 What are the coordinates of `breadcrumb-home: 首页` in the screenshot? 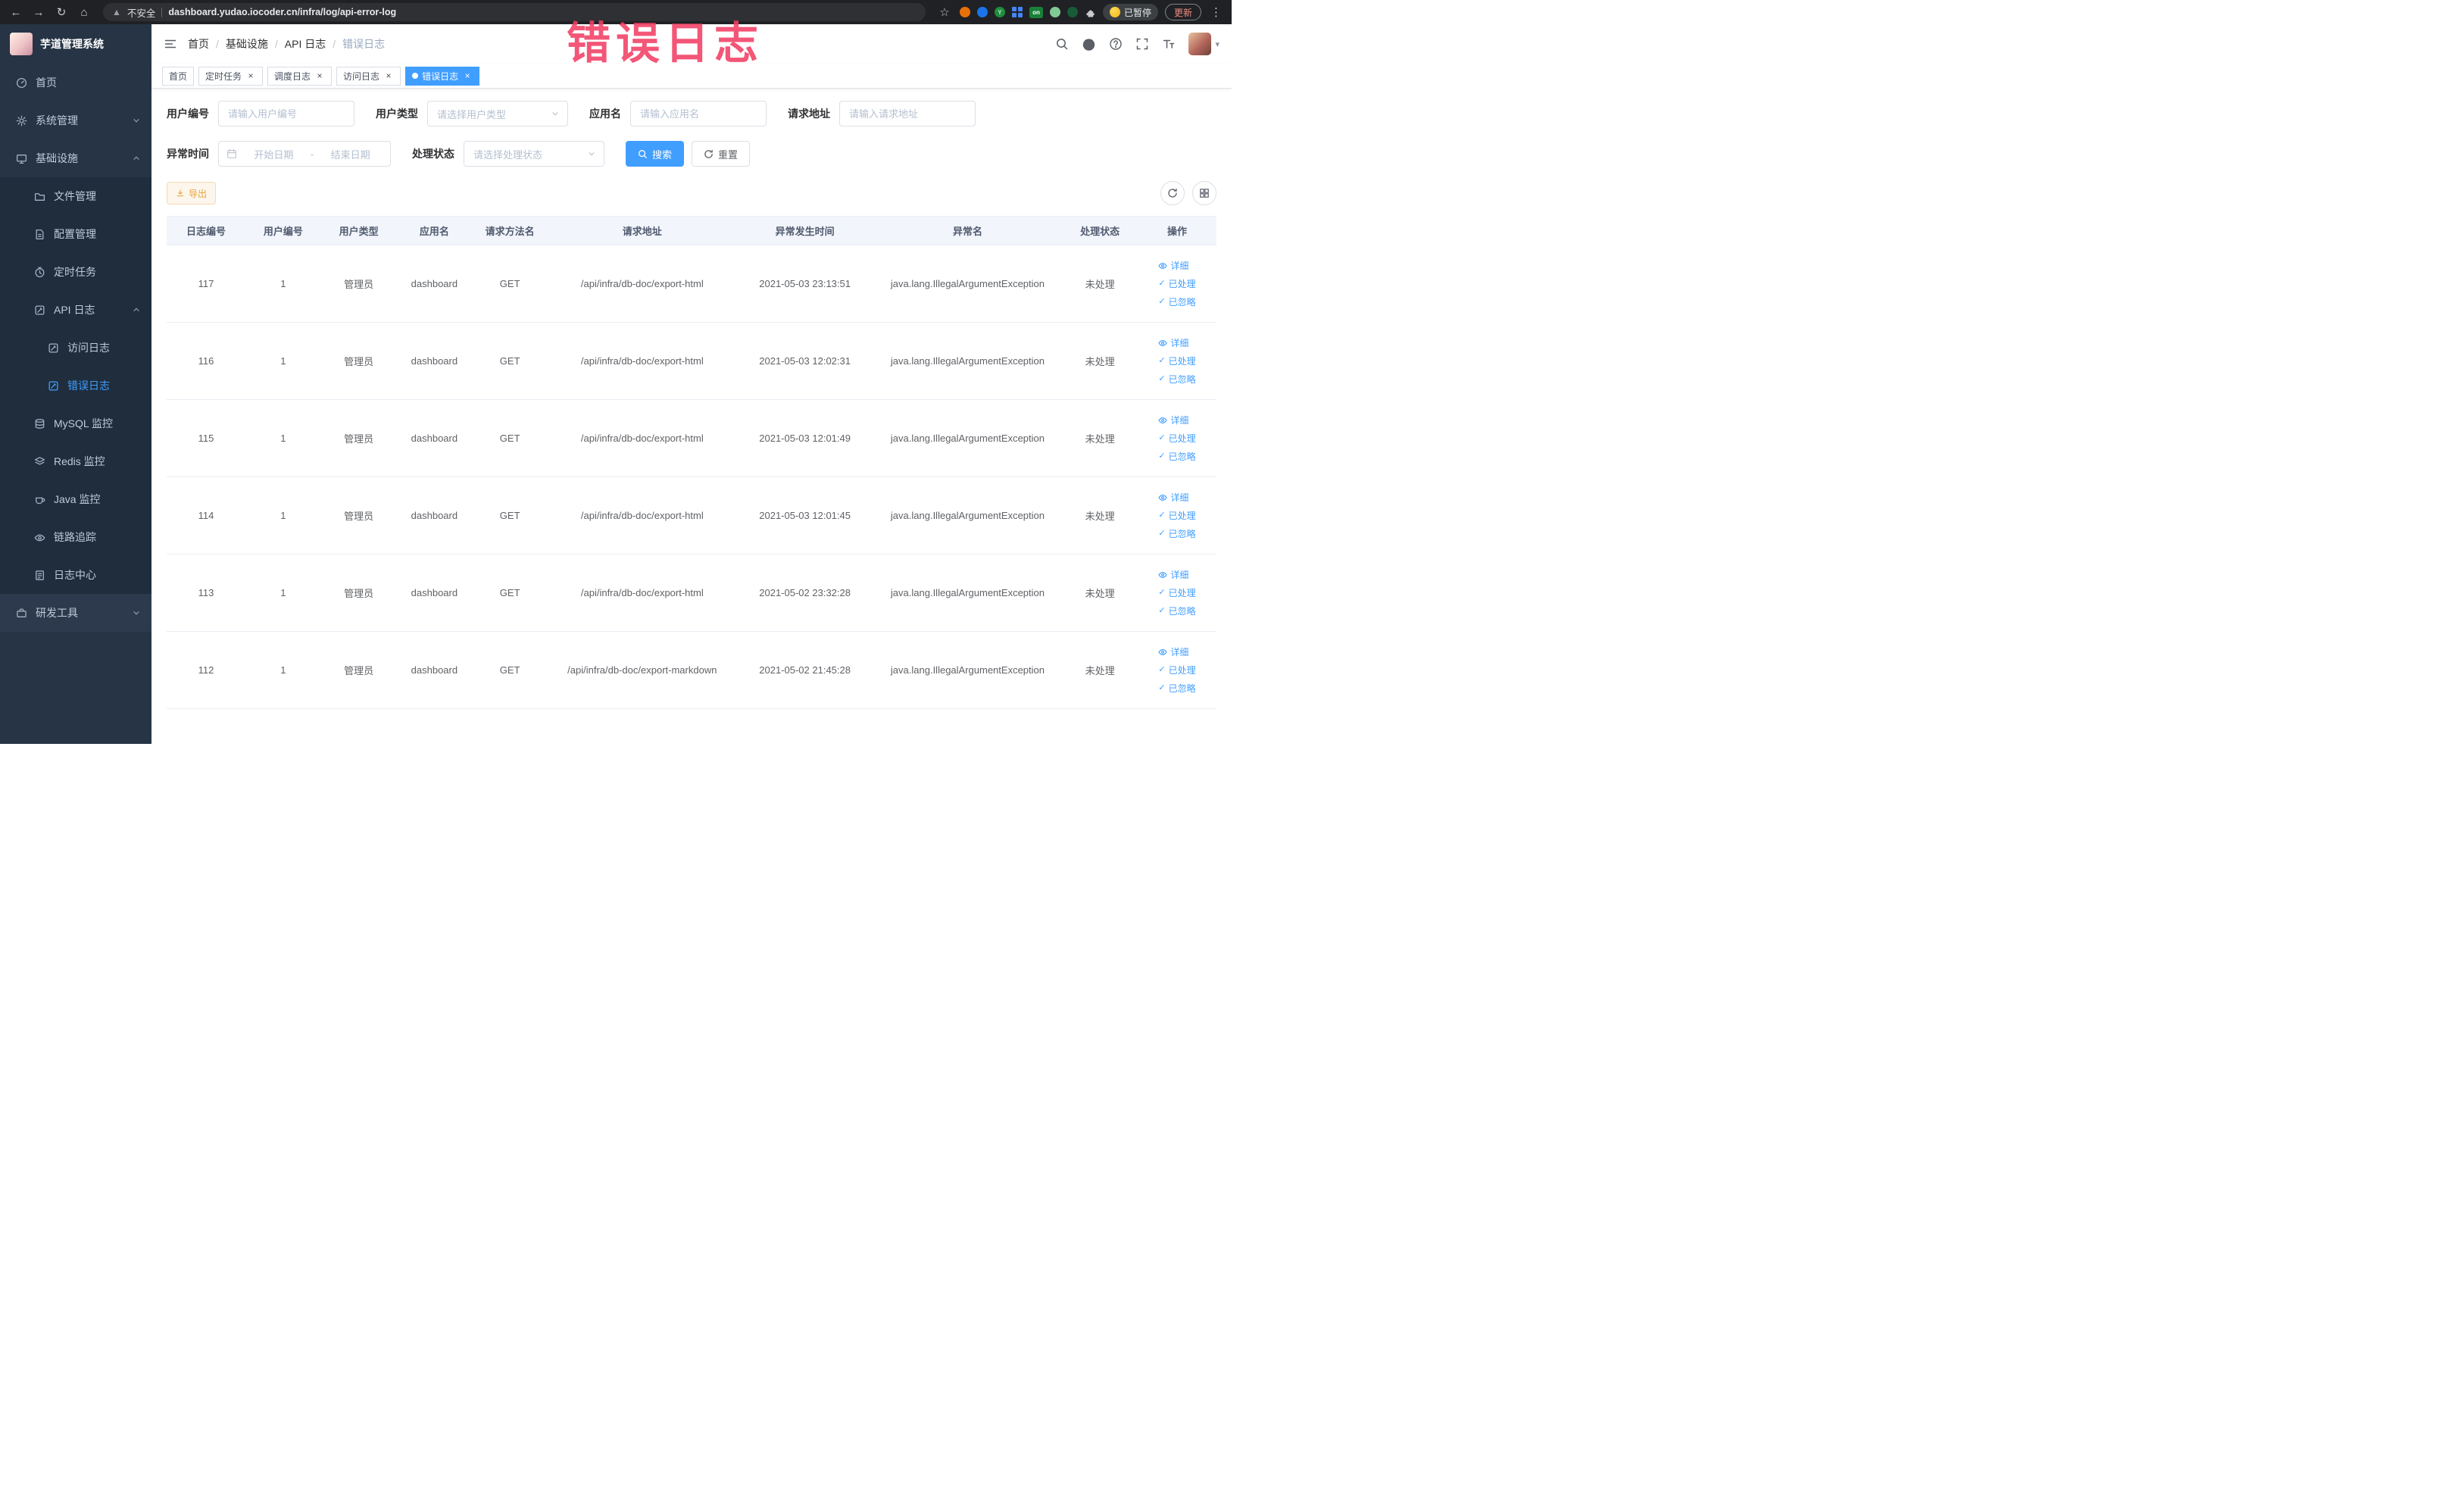 It's located at (198, 44).